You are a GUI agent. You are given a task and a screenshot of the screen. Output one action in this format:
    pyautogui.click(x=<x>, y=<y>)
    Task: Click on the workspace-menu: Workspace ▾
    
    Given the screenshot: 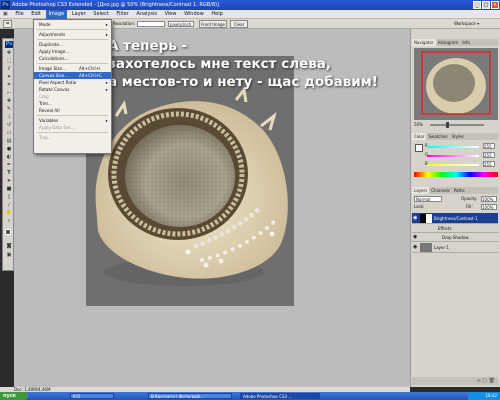 What is the action you would take?
    pyautogui.click(x=472, y=24)
    